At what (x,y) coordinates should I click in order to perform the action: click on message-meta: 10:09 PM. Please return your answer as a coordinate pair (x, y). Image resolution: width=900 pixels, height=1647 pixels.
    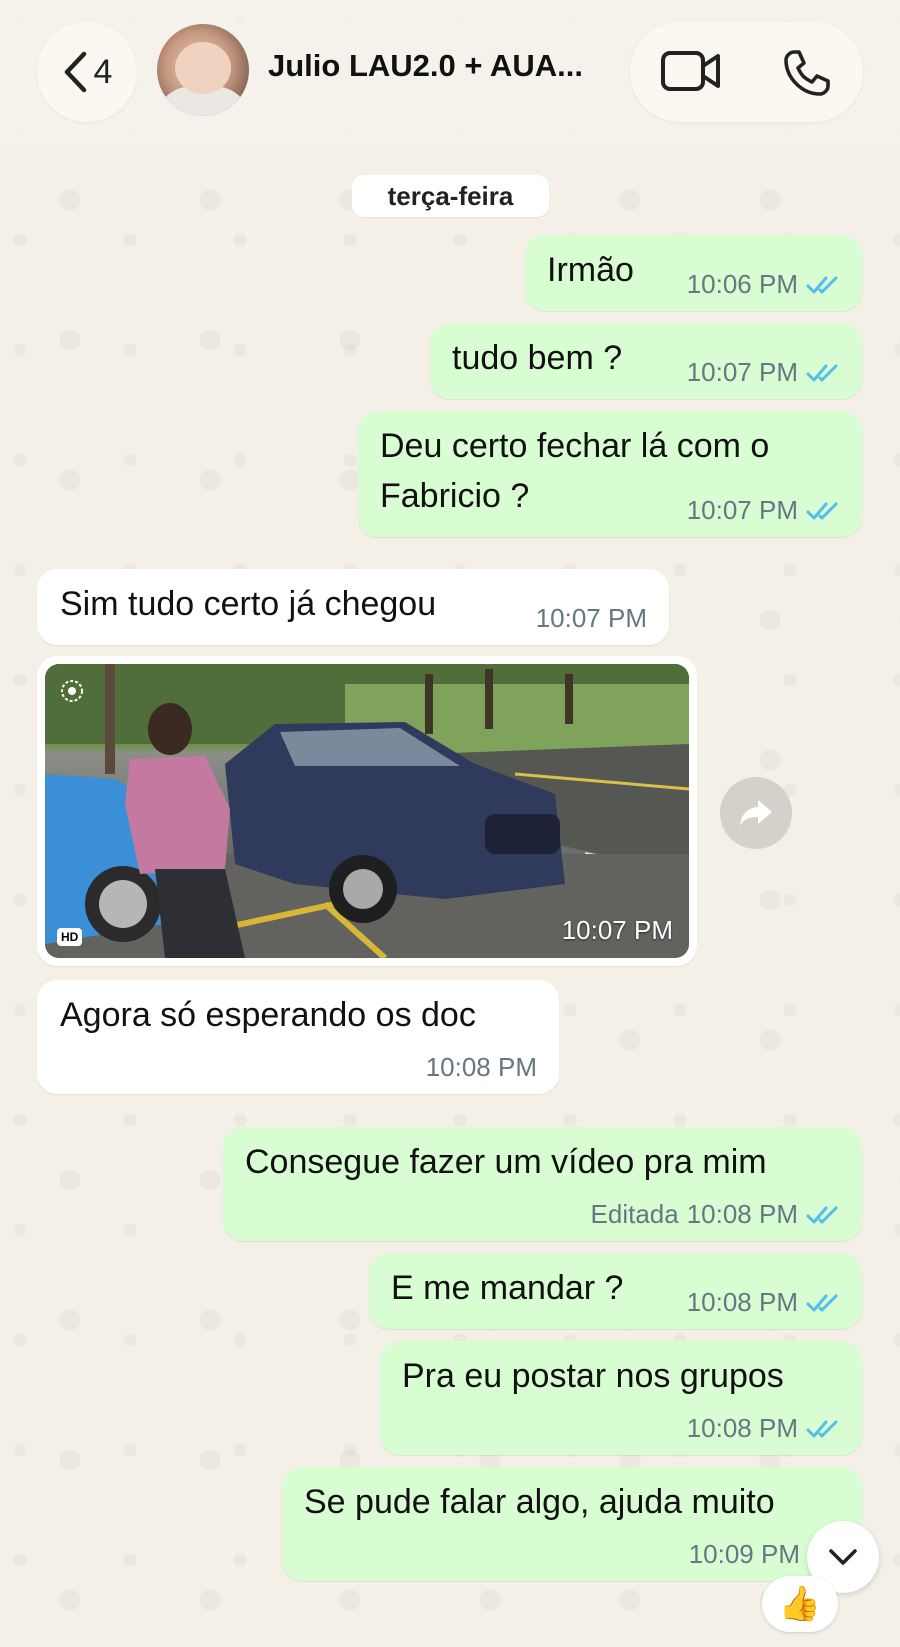
    Looking at the image, I should click on (744, 1554).